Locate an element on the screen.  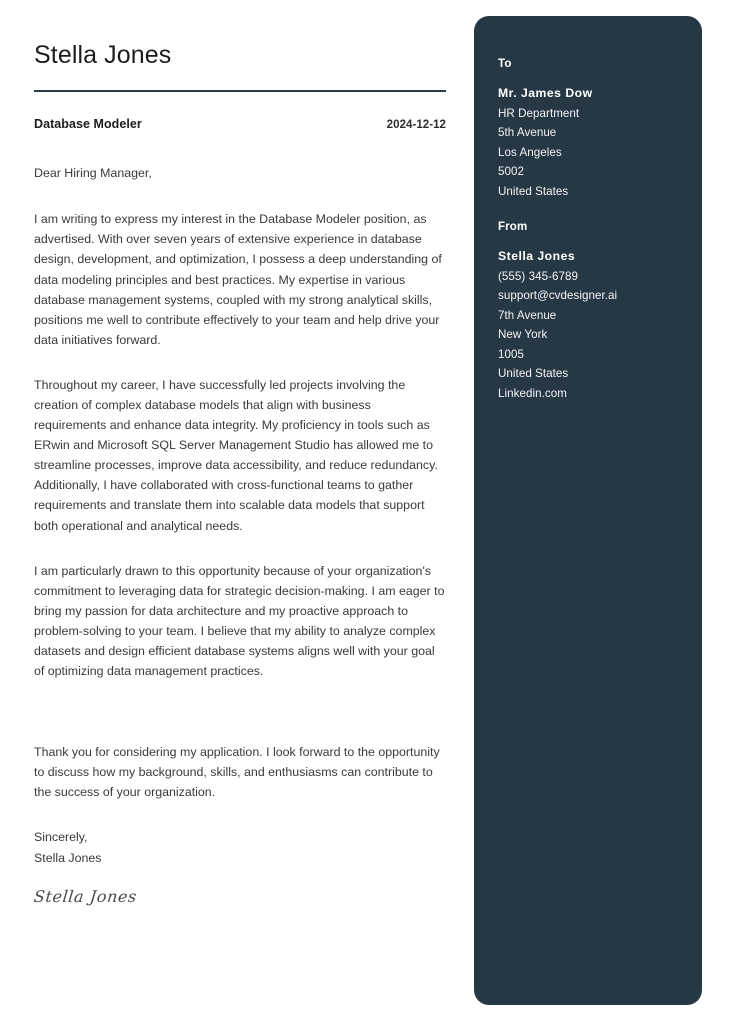
recipient-line: HR Department is located at coordinates (539, 113).